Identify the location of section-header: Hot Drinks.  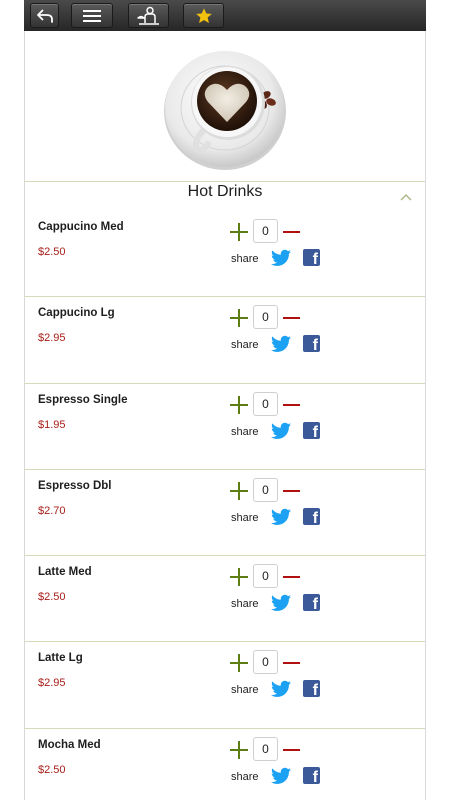
(225, 196).